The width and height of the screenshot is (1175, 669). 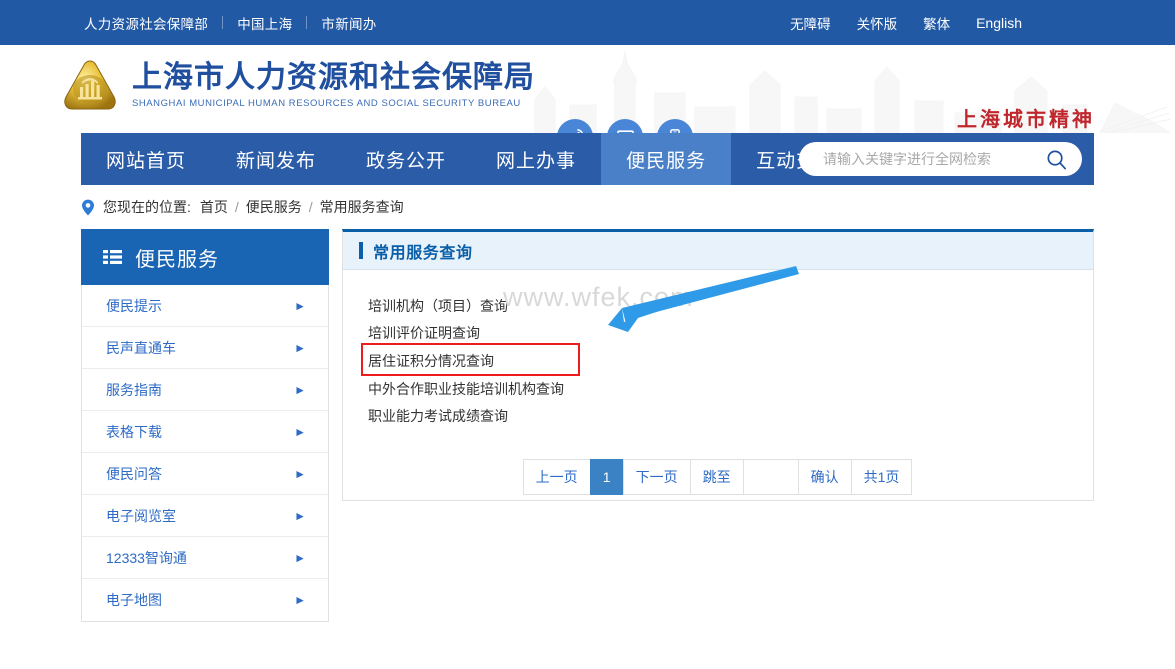 What do you see at coordinates (147, 207) in the screenshot?
I see `breadcrumb-label: 您现在的位置:` at bounding box center [147, 207].